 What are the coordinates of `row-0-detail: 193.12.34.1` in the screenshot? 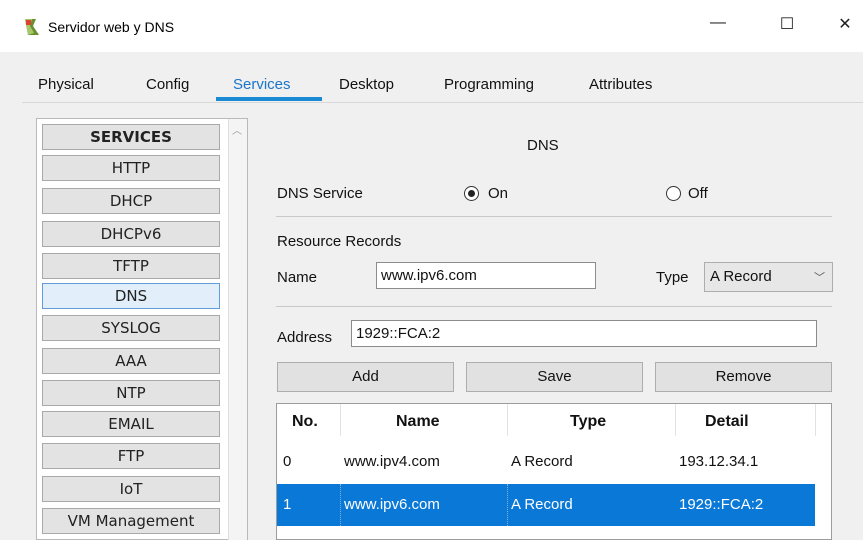 It's located at (718, 461).